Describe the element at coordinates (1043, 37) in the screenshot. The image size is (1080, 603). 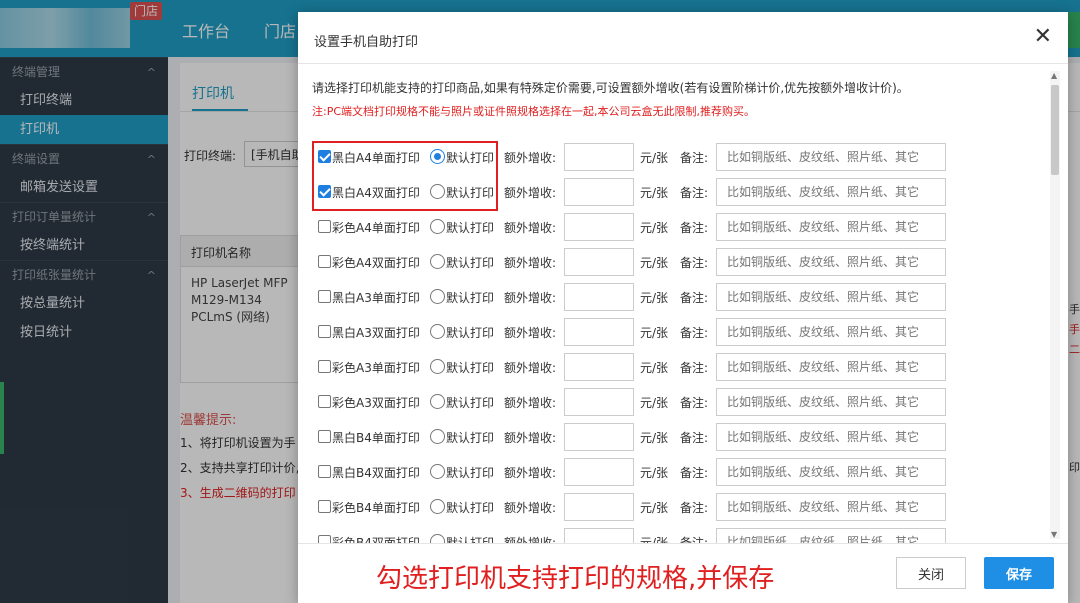
I see `close-icon: ✕` at that location.